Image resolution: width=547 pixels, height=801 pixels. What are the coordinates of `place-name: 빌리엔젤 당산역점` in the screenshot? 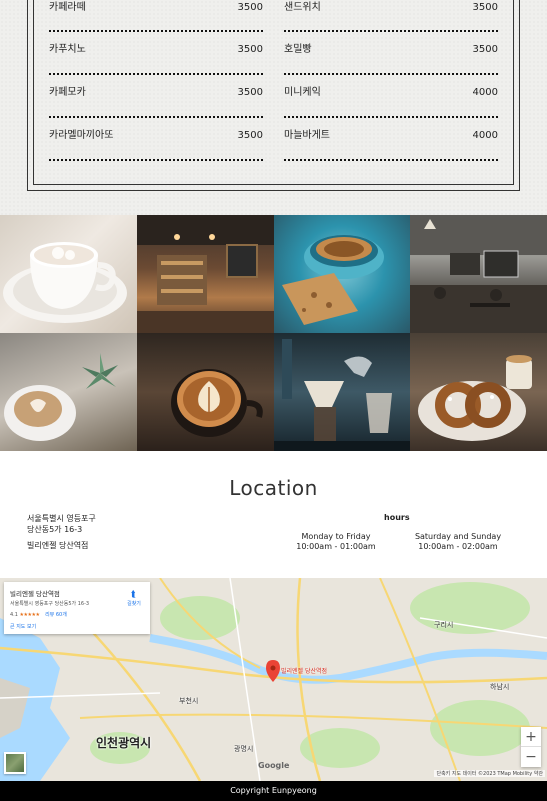 It's located at (58, 545).